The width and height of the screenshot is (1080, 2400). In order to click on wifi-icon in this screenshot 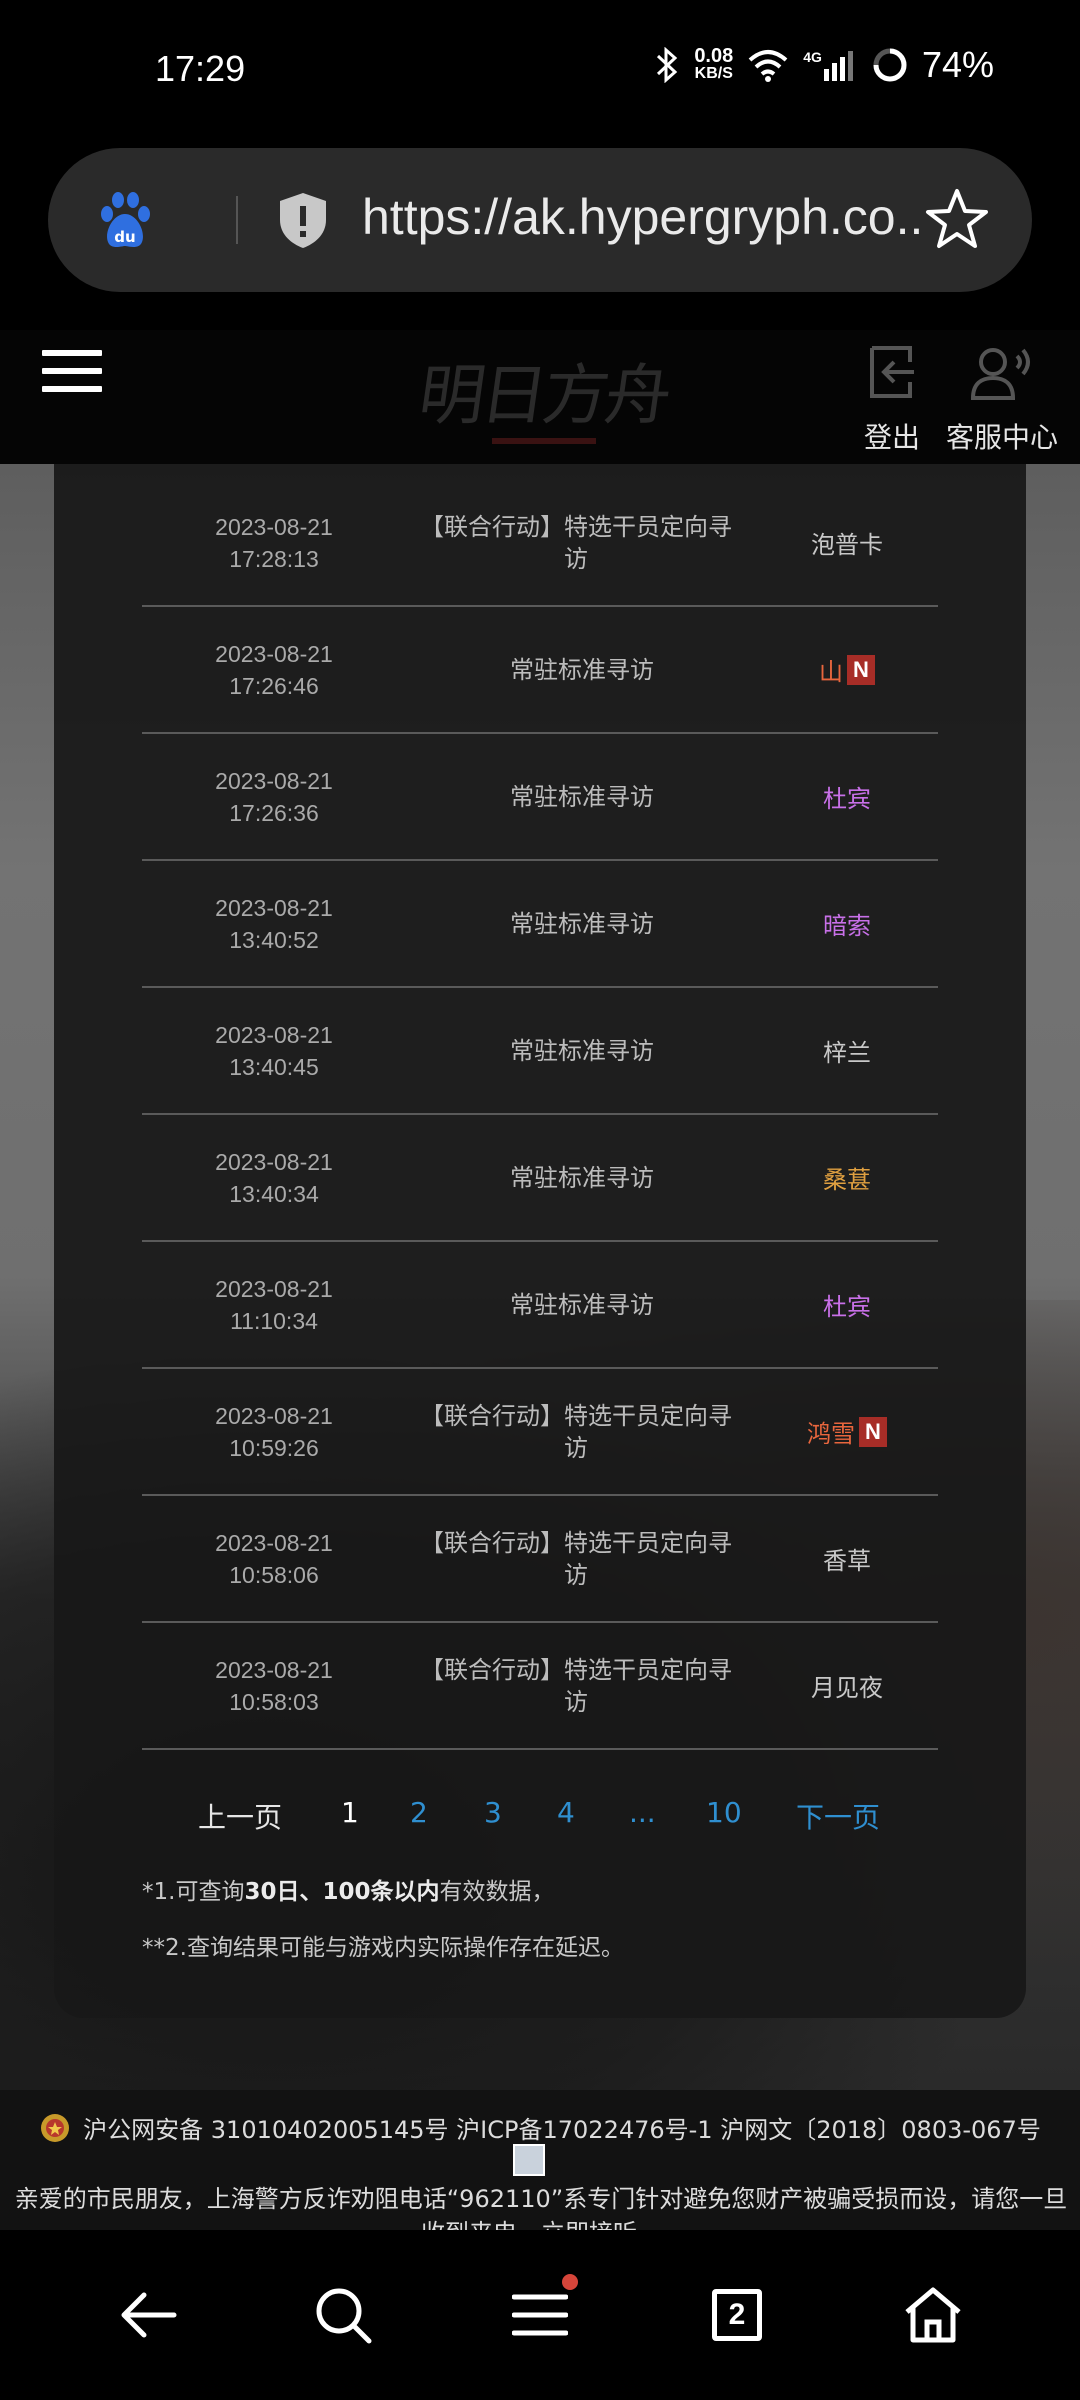, I will do `click(768, 66)`.